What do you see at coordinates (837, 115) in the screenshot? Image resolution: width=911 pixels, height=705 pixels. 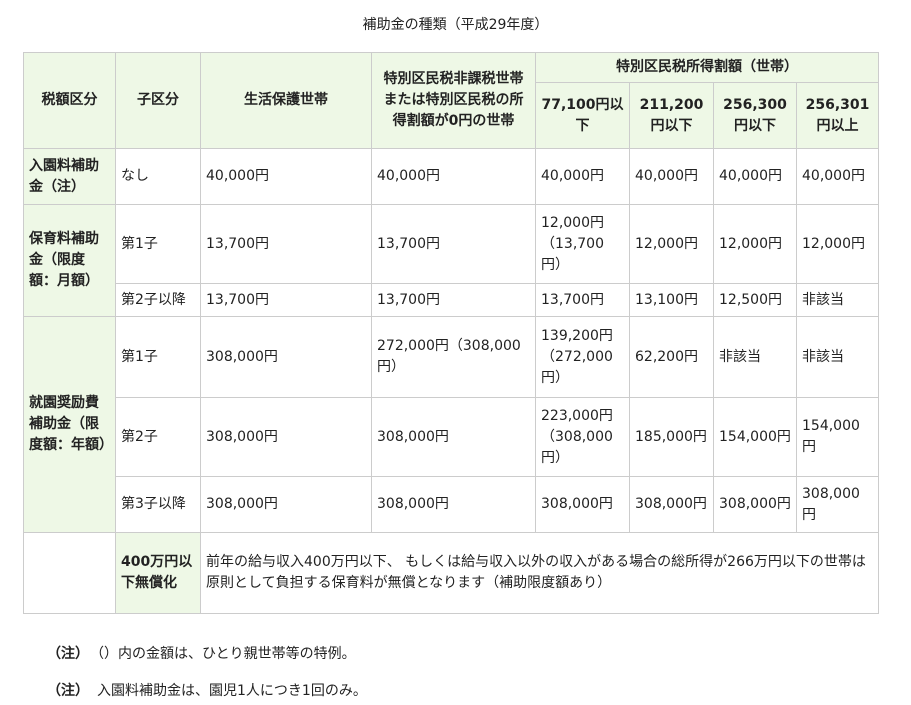 I see `header-bracket-4: 256,301円以上` at bounding box center [837, 115].